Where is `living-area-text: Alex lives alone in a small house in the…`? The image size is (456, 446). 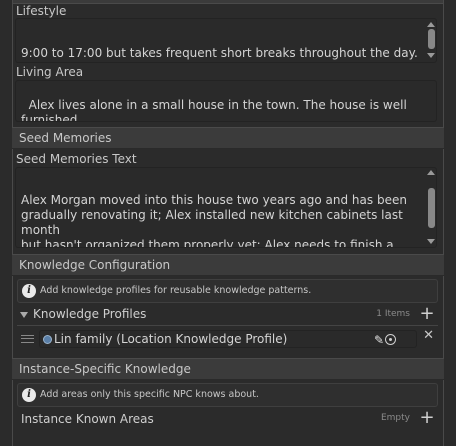
living-area-text: Alex lives alone in a small house in the… is located at coordinates (214, 110).